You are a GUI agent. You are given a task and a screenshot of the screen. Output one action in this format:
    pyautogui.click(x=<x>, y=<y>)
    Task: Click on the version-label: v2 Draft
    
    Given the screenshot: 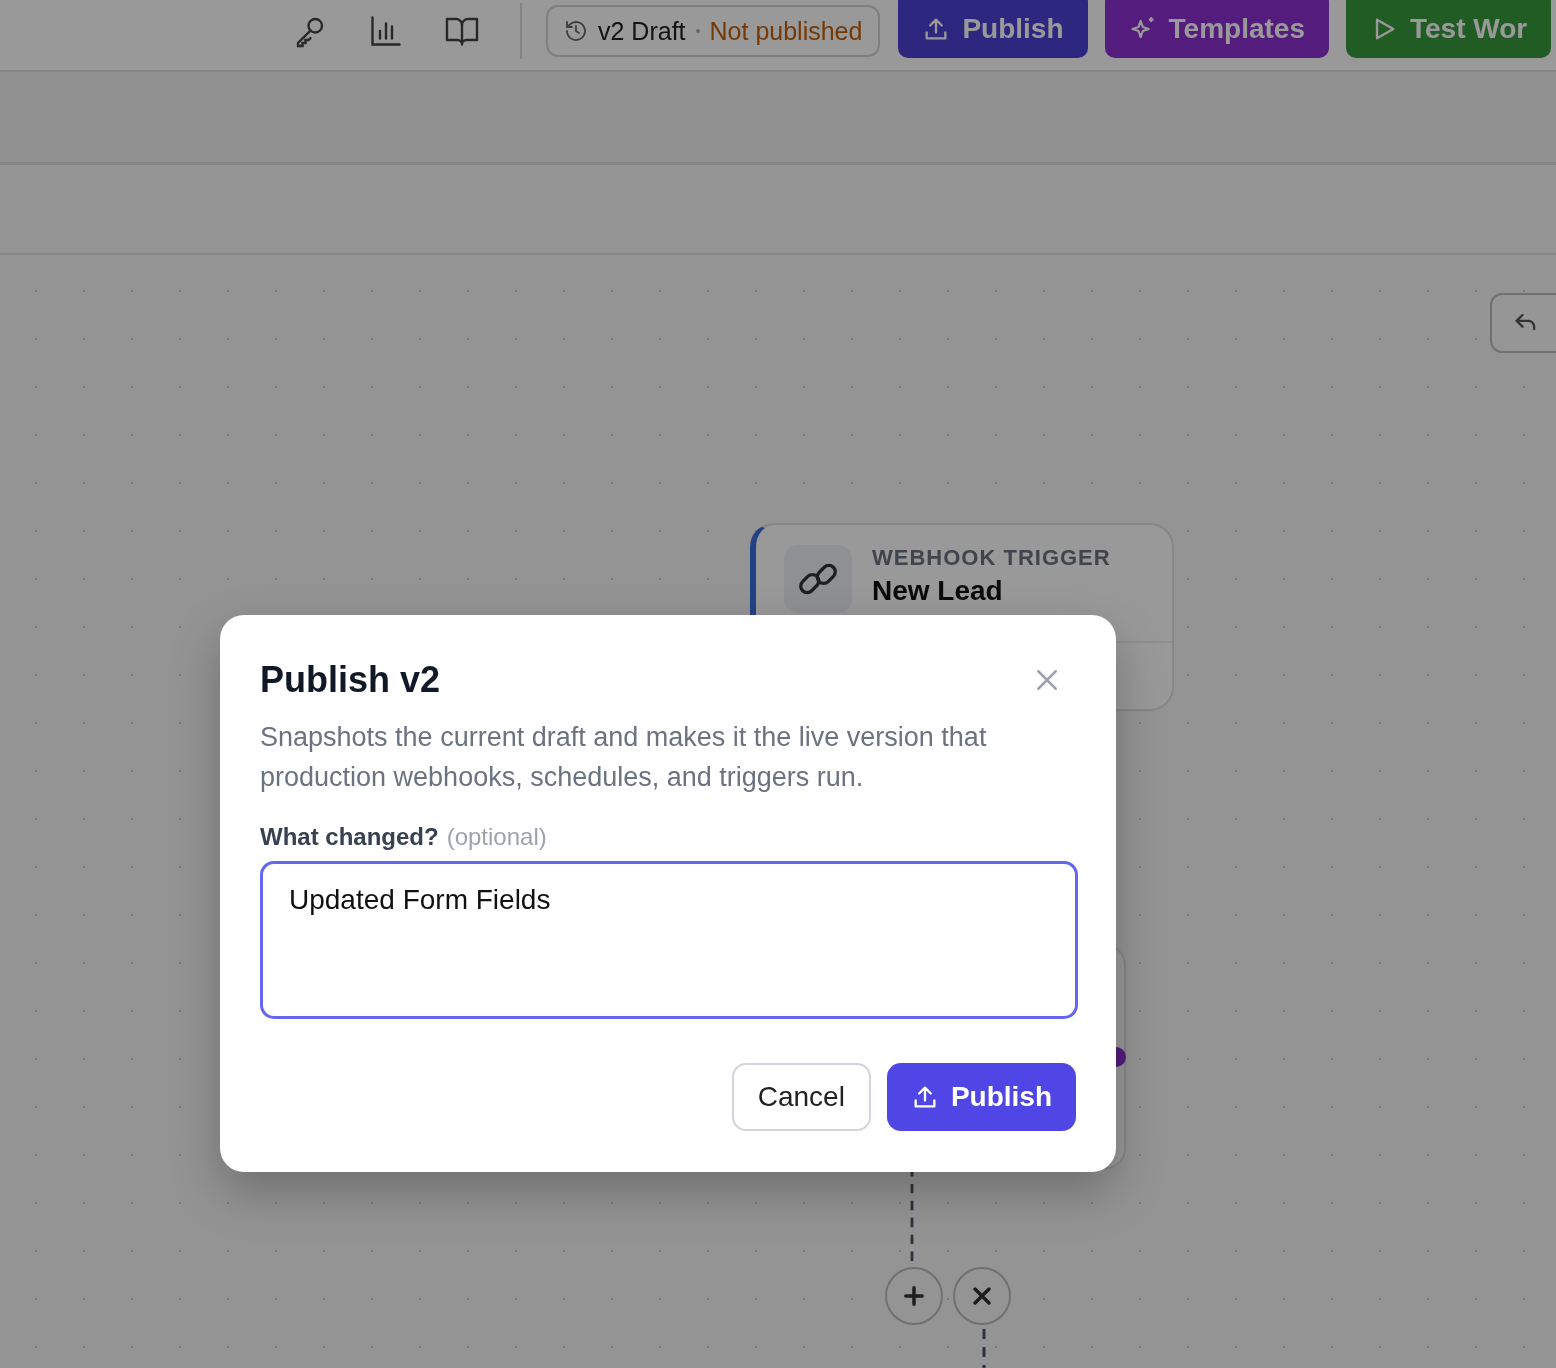 What is the action you would take?
    pyautogui.click(x=642, y=31)
    